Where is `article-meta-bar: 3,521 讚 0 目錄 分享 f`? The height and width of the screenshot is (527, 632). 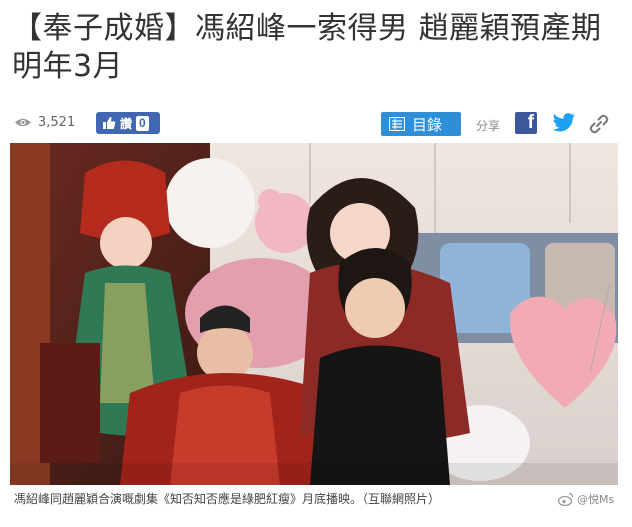 article-meta-bar: 3,521 讚 0 目錄 分享 f is located at coordinates (317, 125).